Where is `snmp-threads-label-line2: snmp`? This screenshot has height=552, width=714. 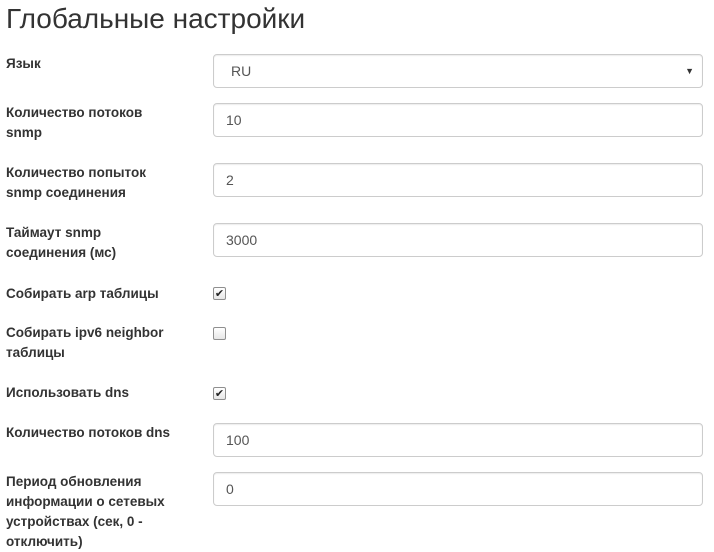
snmp-threads-label-line2: snmp is located at coordinates (24, 132).